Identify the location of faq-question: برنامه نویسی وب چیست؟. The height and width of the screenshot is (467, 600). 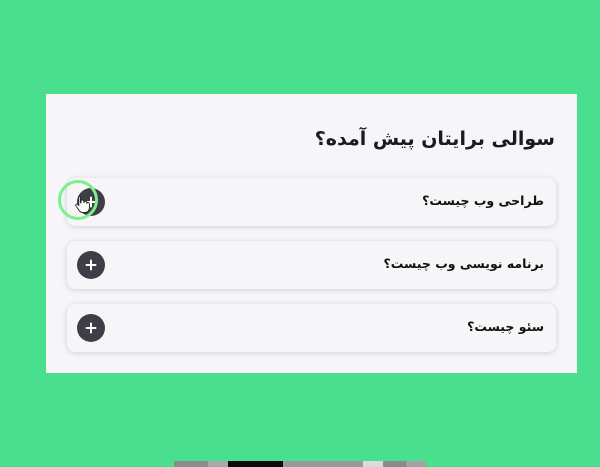
(464, 263).